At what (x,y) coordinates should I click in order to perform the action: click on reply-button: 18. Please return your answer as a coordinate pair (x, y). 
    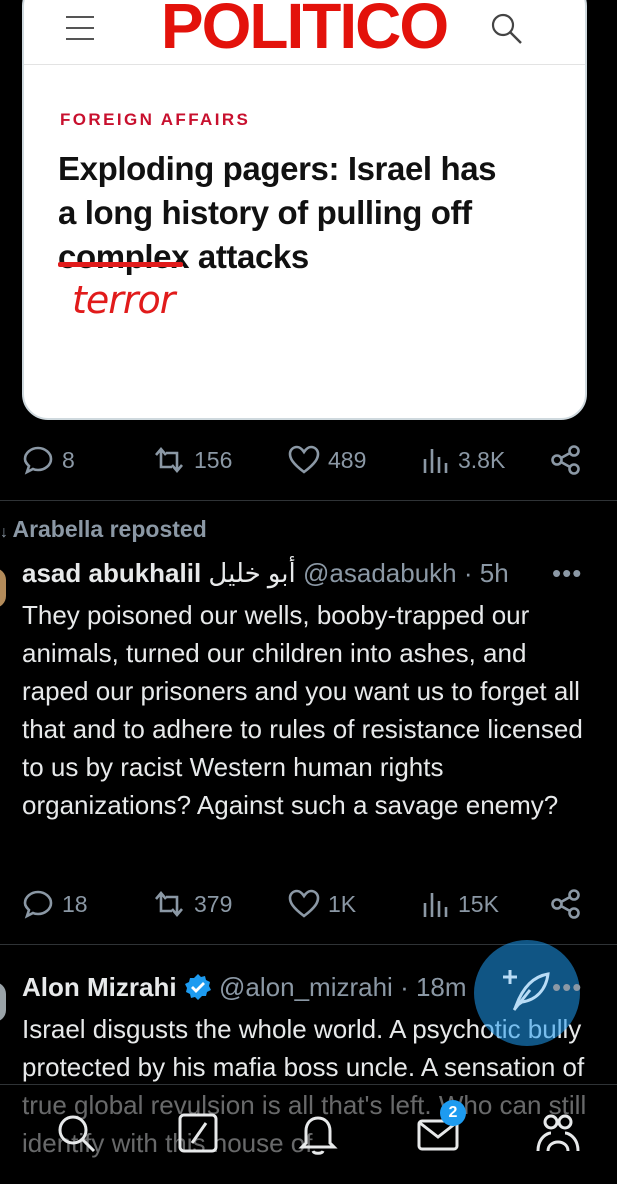
    Looking at the image, I should click on (55, 904).